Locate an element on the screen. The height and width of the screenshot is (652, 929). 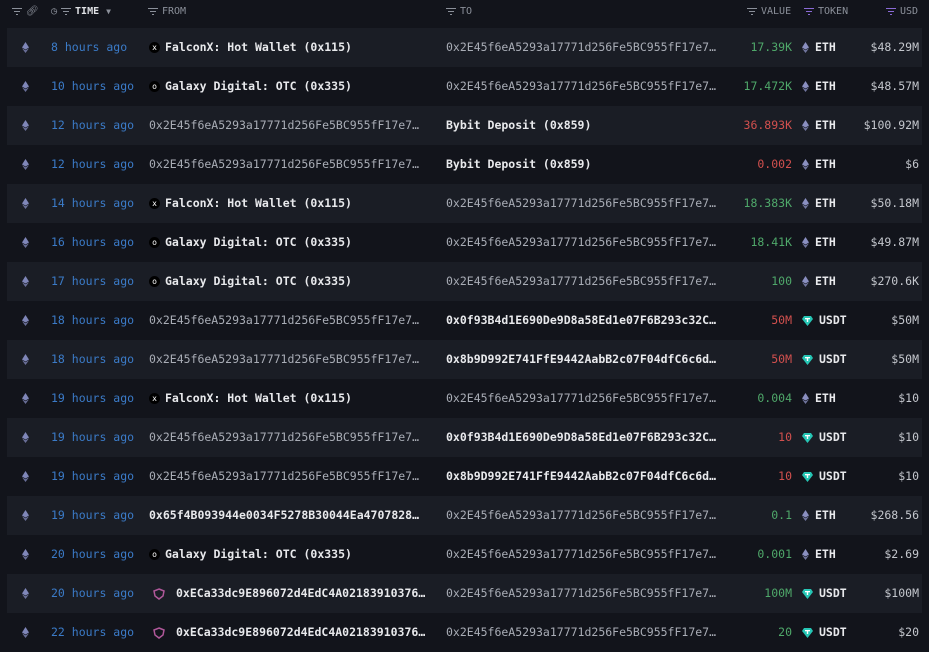
time-column-header: ◷ TIME ▼ is located at coordinates (81, 11).